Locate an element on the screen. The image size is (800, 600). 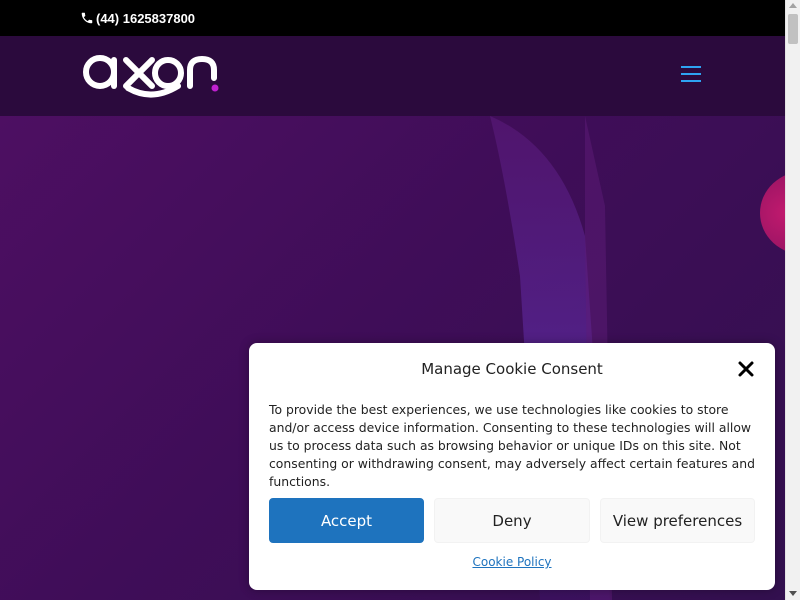
phone-number: (44) 1625837800 is located at coordinates (145, 18).